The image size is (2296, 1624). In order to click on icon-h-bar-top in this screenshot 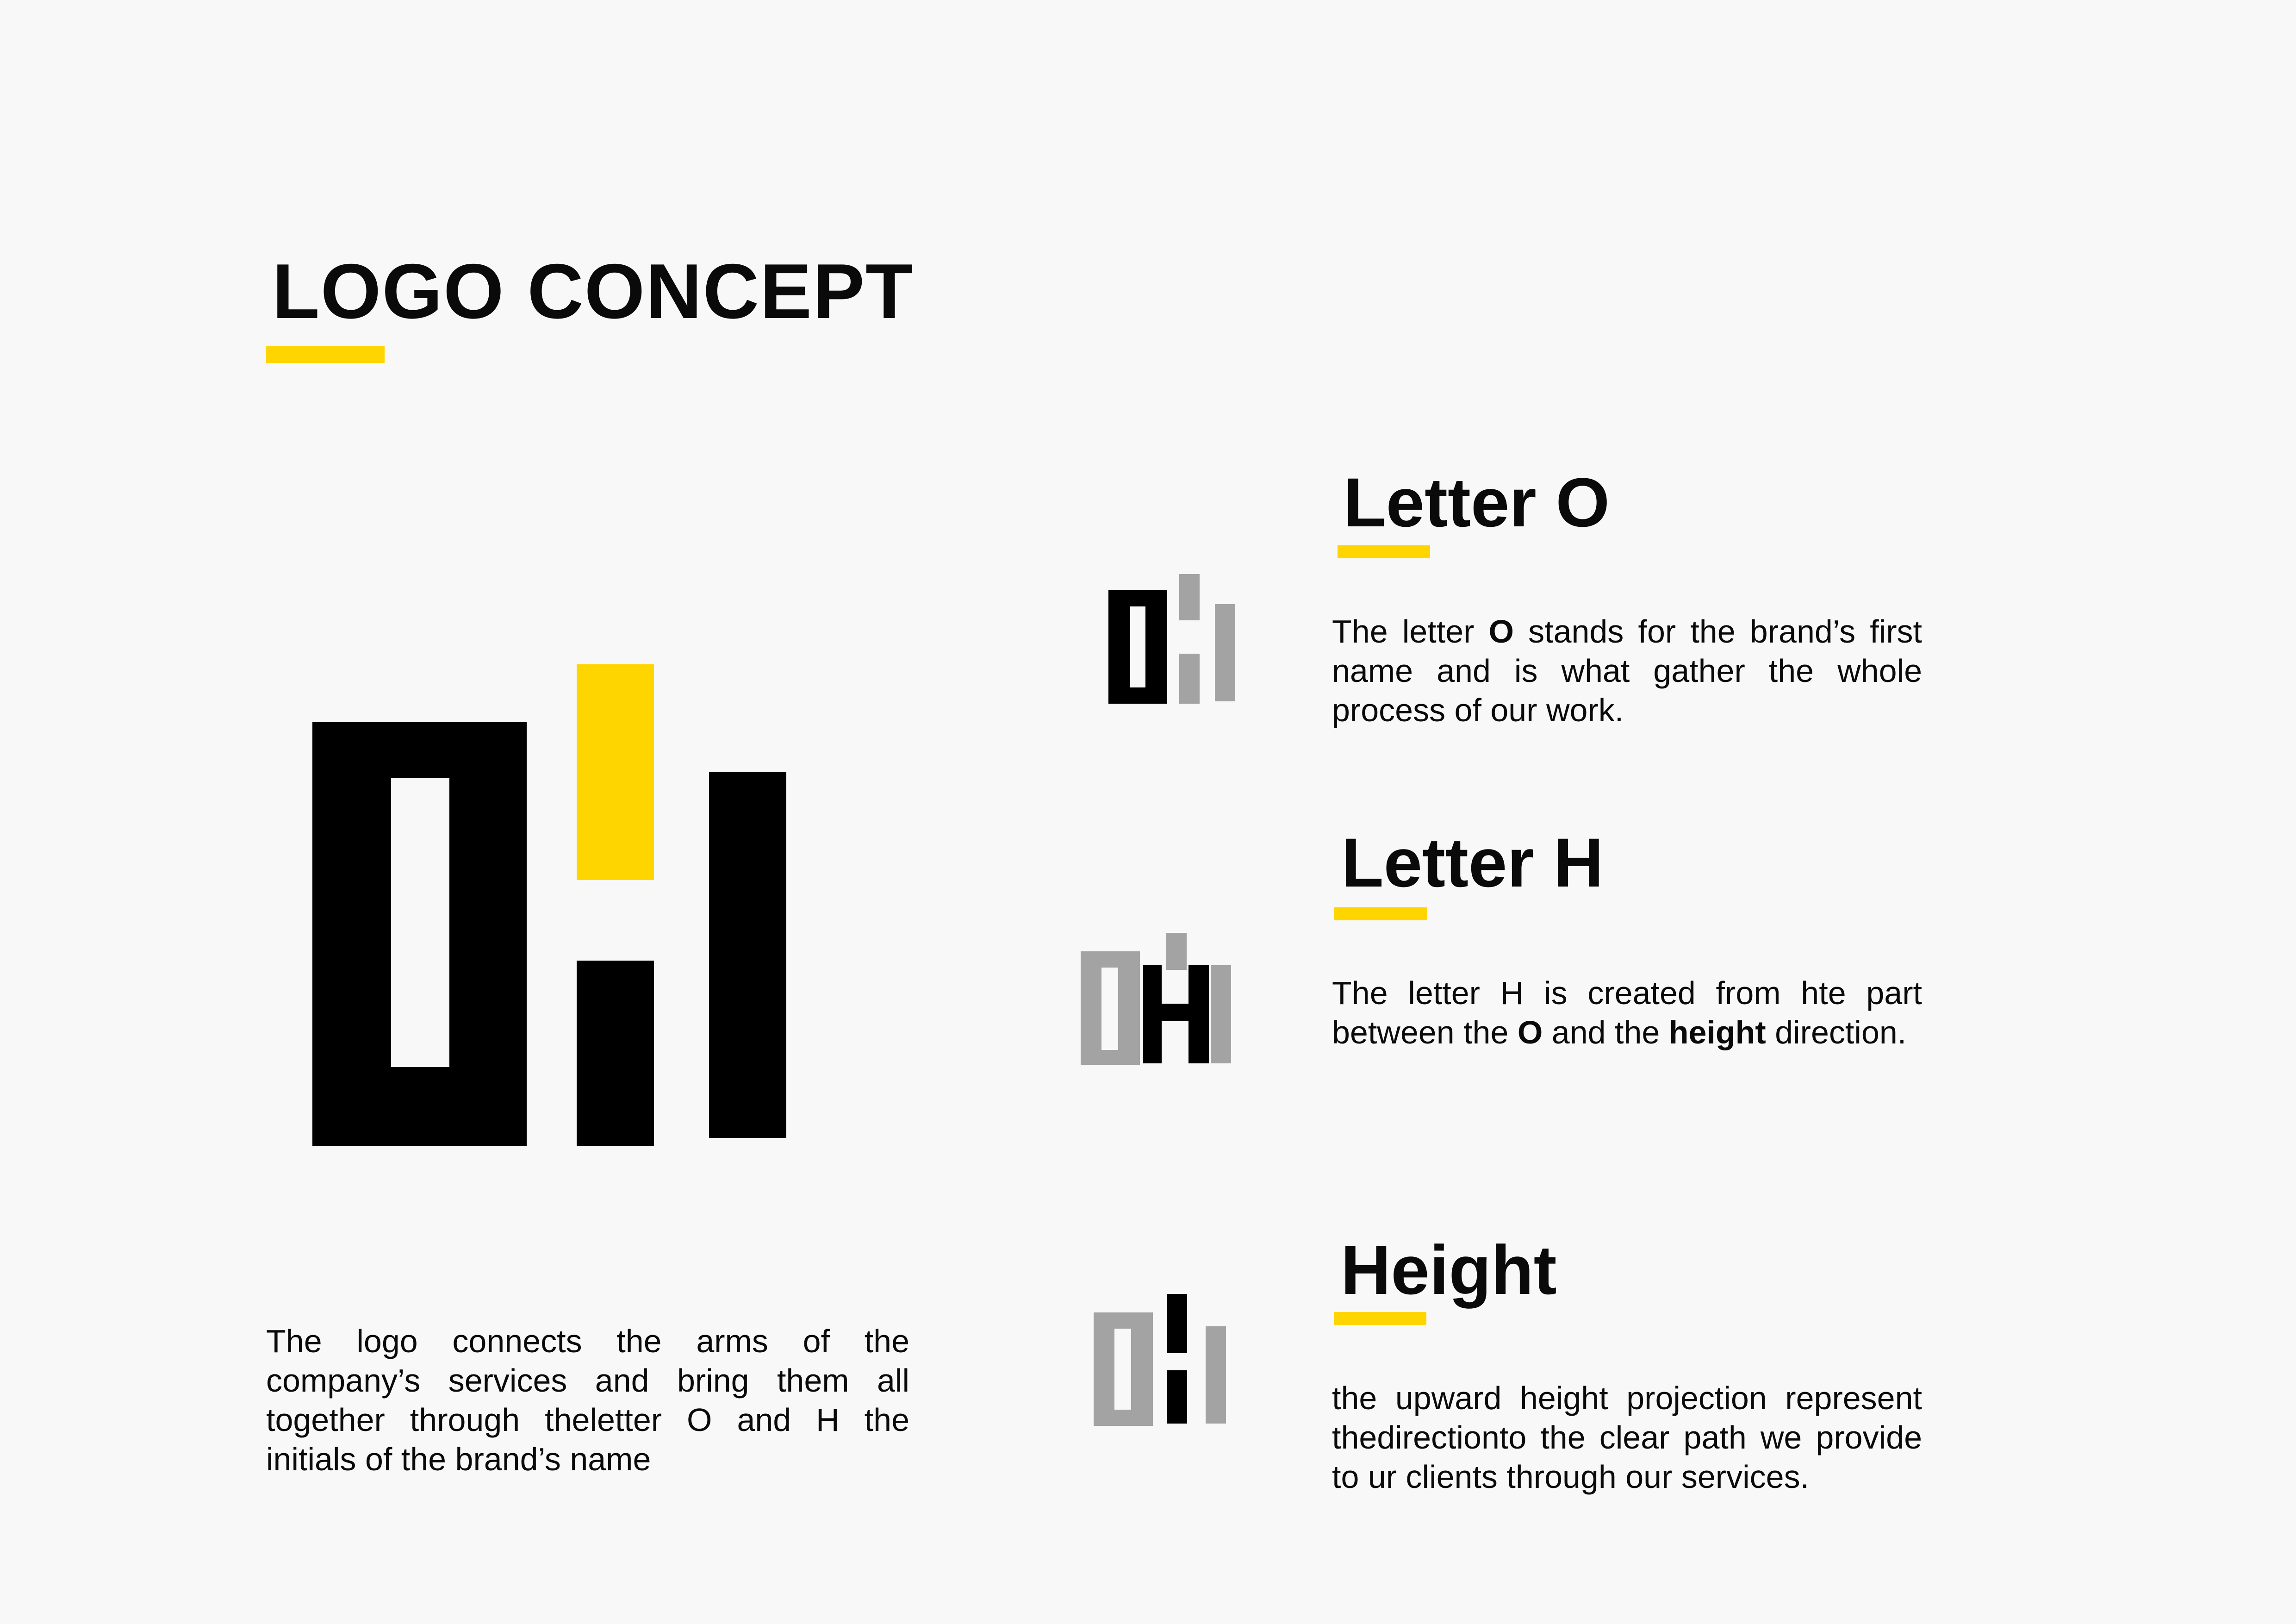, I will do `click(1176, 952)`.